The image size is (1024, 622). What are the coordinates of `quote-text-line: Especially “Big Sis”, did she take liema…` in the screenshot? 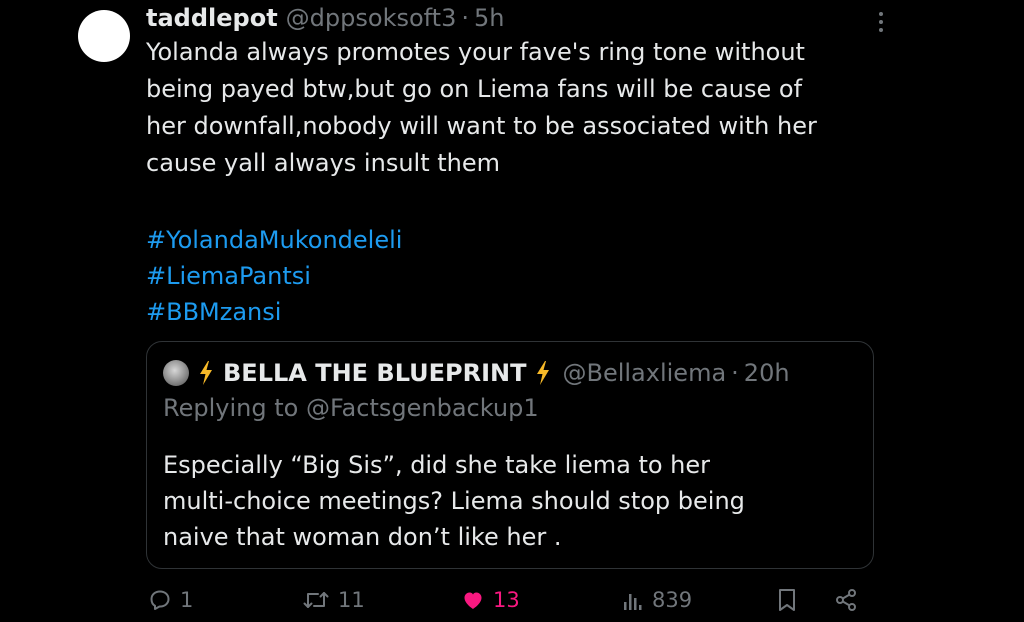 It's located at (437, 465).